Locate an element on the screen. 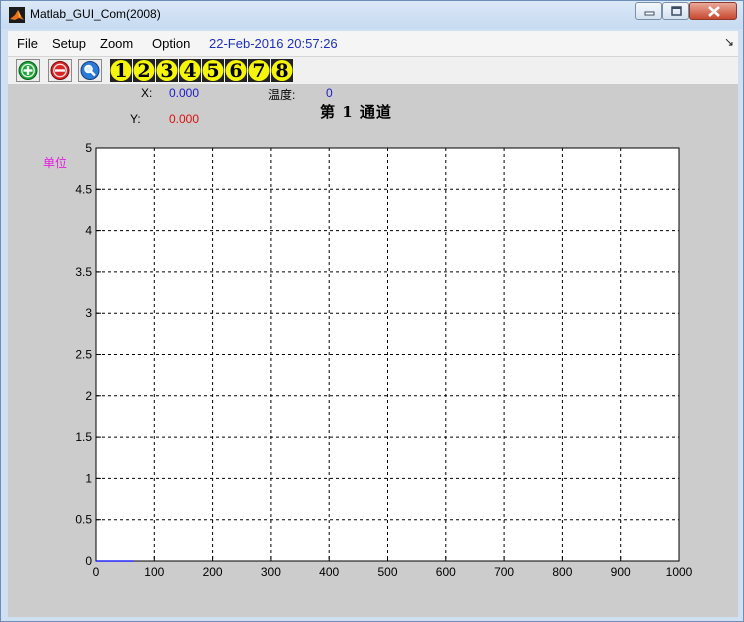 The height and width of the screenshot is (622, 744). maximize-button is located at coordinates (675, 11).